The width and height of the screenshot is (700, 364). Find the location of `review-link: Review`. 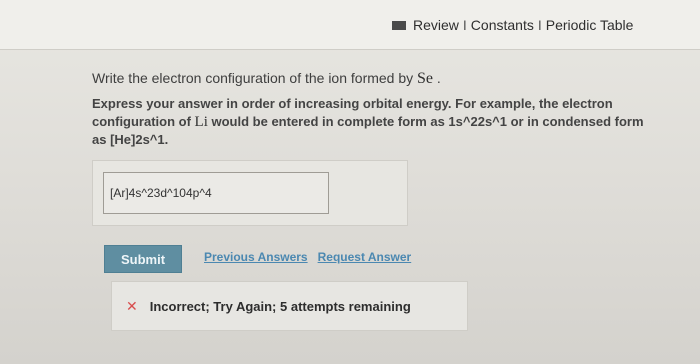

review-link: Review is located at coordinates (436, 25).